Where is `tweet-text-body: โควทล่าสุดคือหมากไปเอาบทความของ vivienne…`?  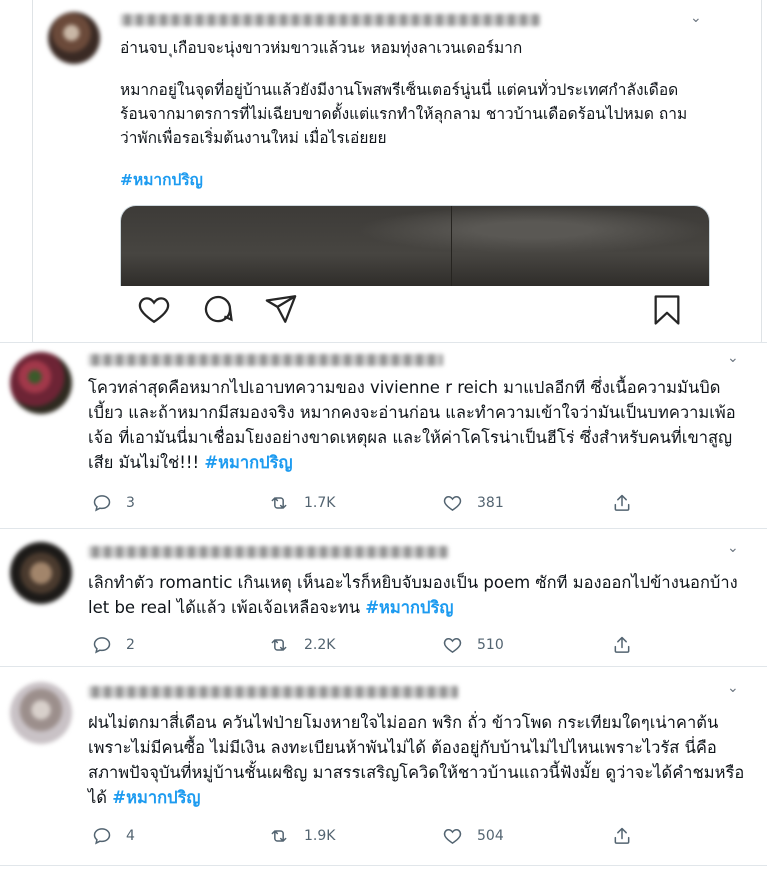 tweet-text-body: โควทล่าสุดคือหมากไปเอาบทความของ vivienne… is located at coordinates (412, 425).